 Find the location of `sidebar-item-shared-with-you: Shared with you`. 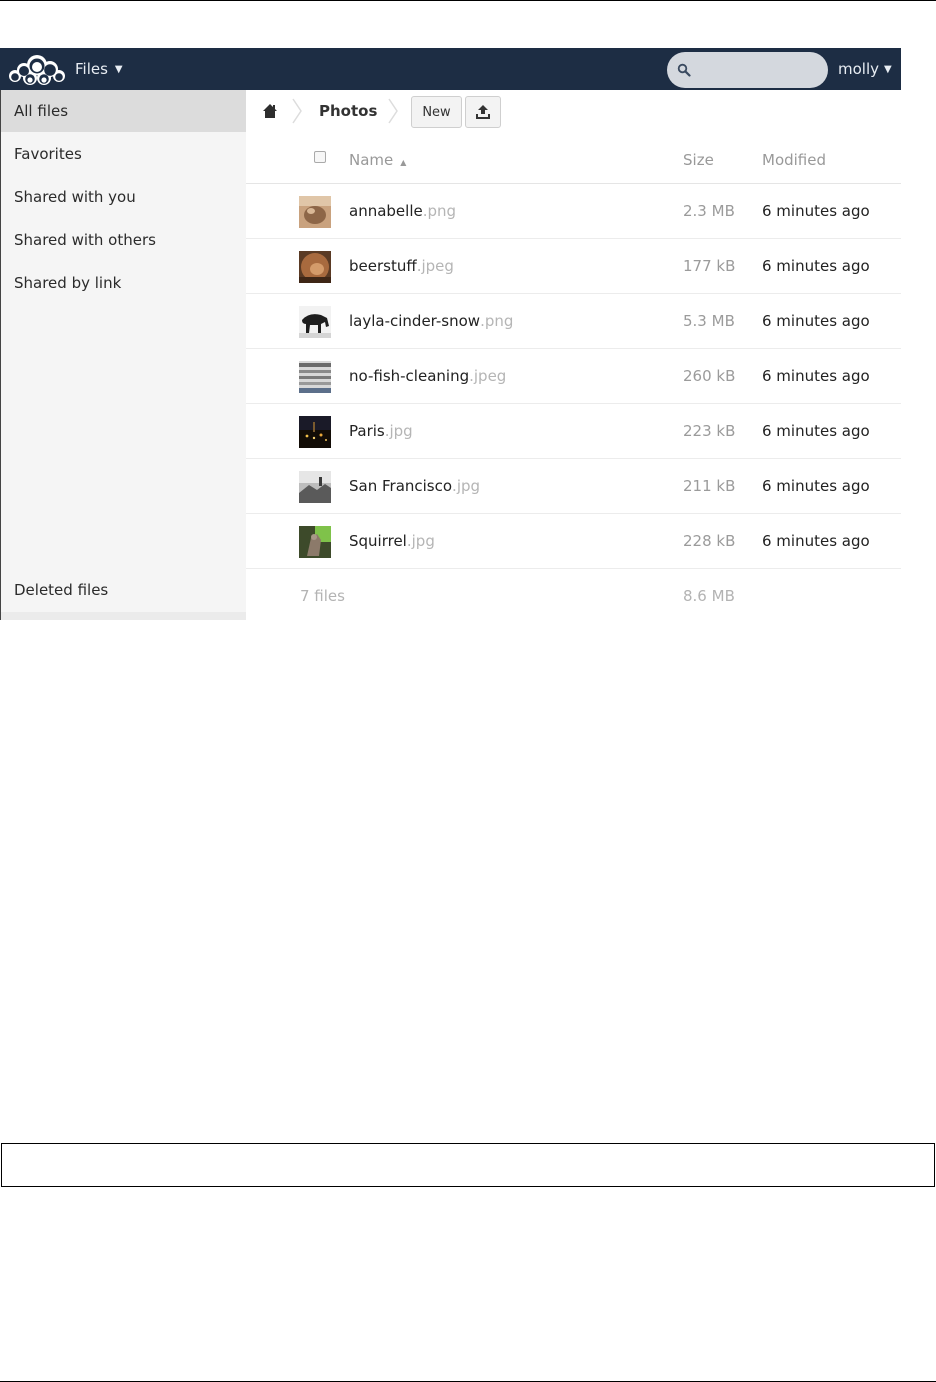

sidebar-item-shared-with-you: Shared with you is located at coordinates (123, 197).